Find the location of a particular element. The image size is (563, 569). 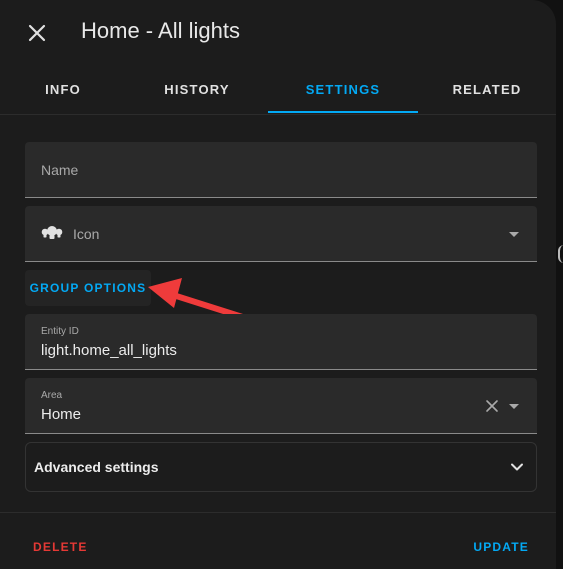

tab-bar: INFO HISTORY SETTINGS RELATED is located at coordinates (278, 90).